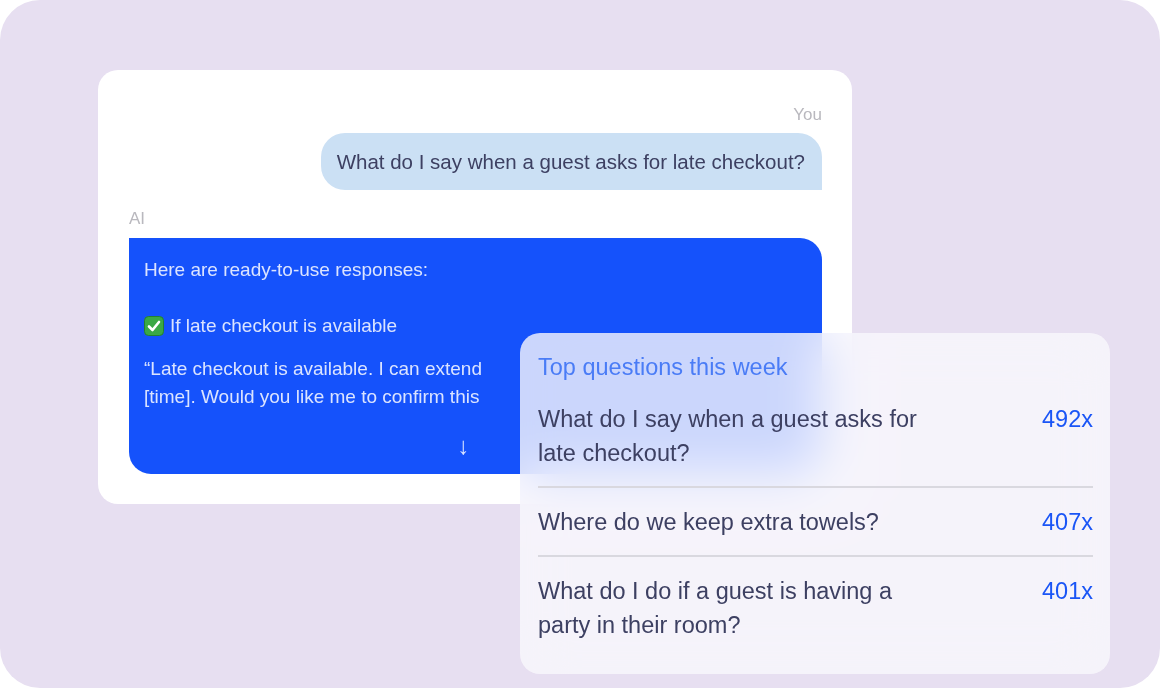 The width and height of the screenshot is (1160, 688). Describe the element at coordinates (284, 326) in the screenshot. I see `option-heading: If late checkout is available` at that location.